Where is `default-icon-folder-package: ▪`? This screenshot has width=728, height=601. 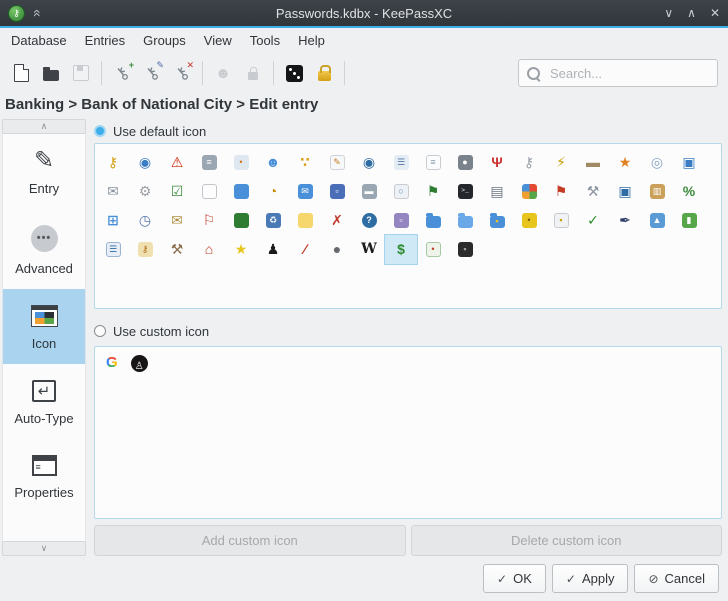
default-icon-folder-package: ▪ is located at coordinates (497, 220).